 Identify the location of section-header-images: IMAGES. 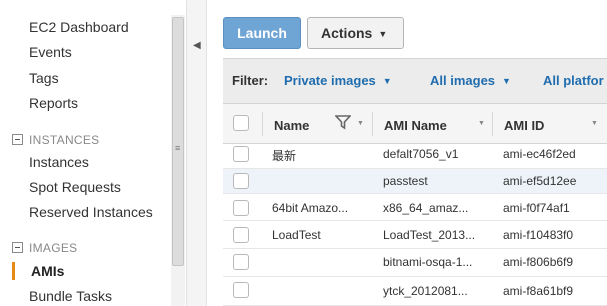
(44, 248).